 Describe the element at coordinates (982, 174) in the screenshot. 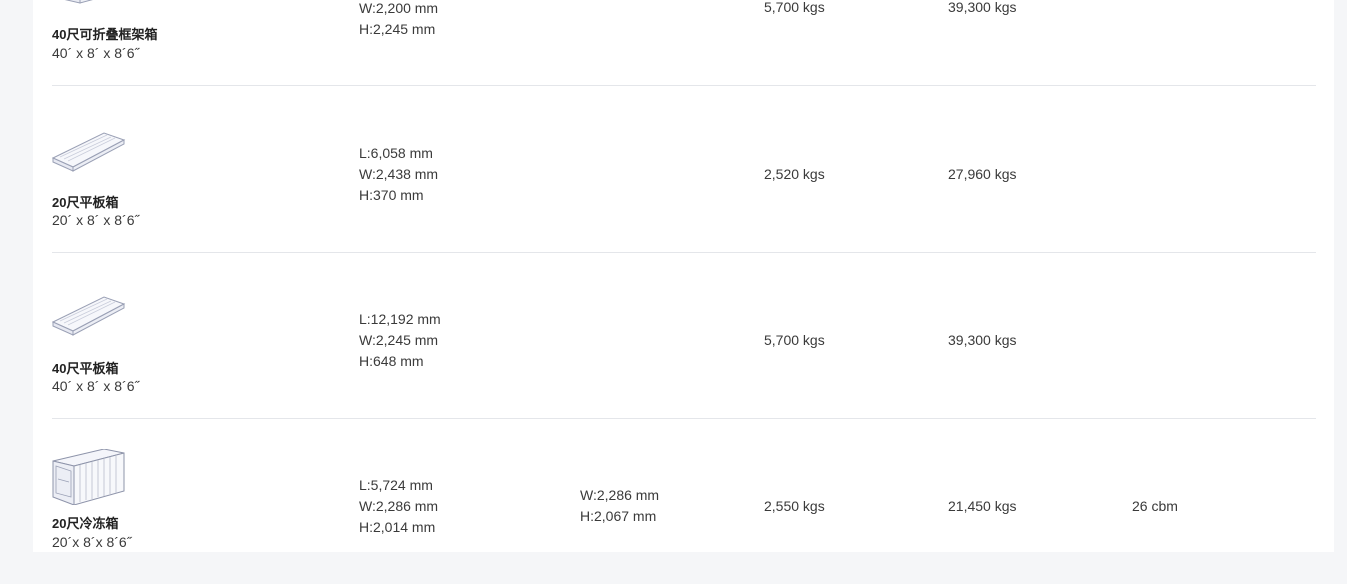

I see `max-payload: 27,960 kgs` at that location.